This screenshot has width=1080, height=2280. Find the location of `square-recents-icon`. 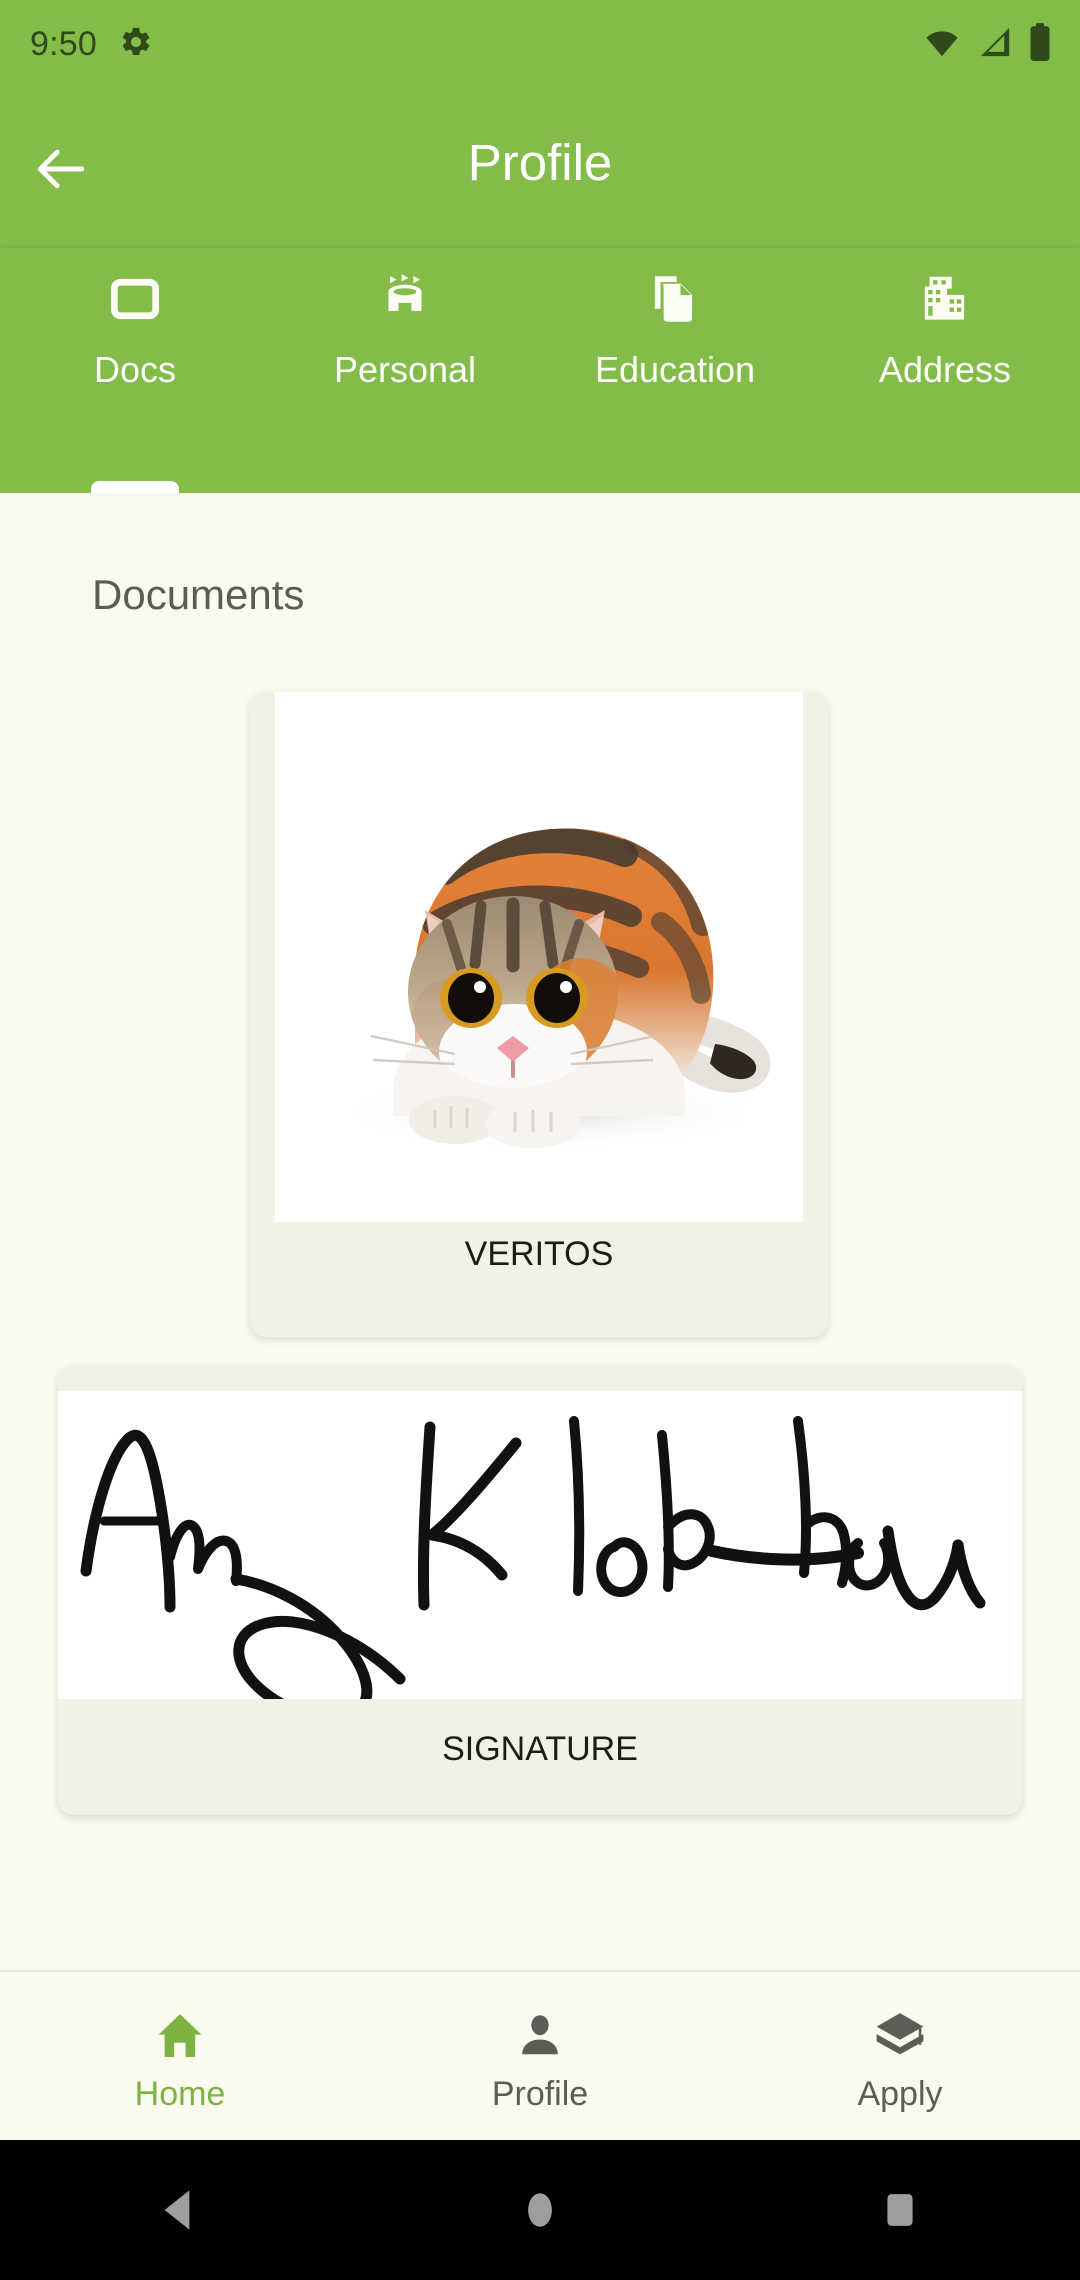

square-recents-icon is located at coordinates (900, 2210).